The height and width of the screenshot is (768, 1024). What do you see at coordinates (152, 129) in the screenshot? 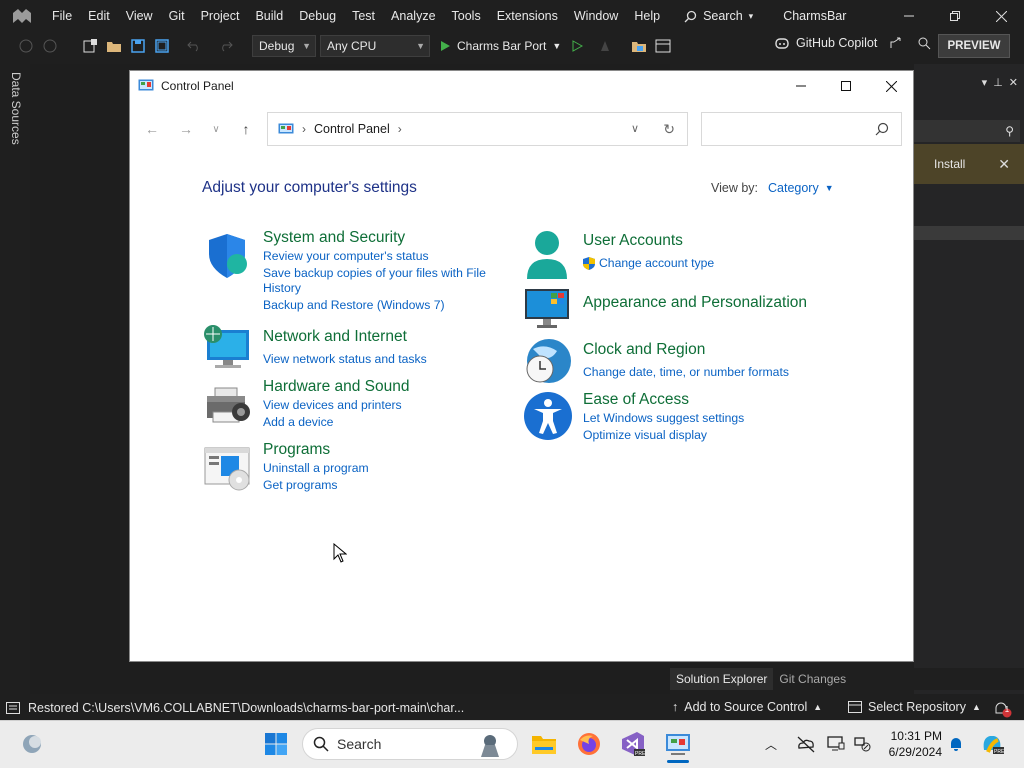
I see `back-button: ←` at bounding box center [152, 129].